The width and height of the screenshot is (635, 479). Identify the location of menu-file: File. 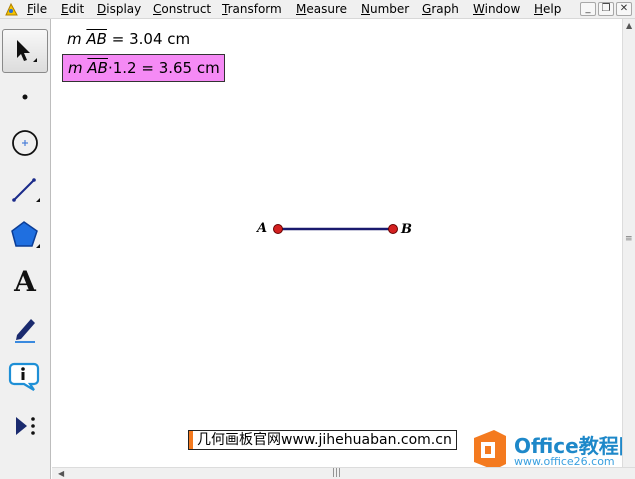
(37, 9).